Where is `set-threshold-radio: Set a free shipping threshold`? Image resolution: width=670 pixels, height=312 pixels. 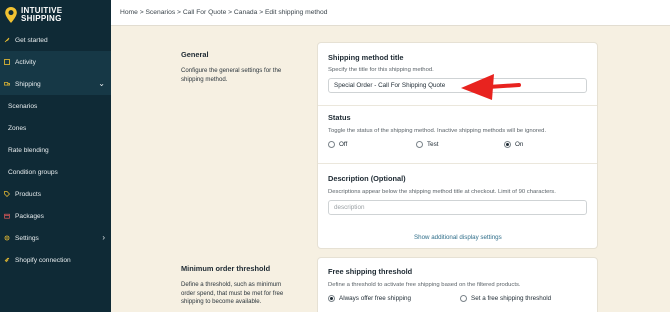 set-threshold-radio: Set a free shipping threshold is located at coordinates (505, 298).